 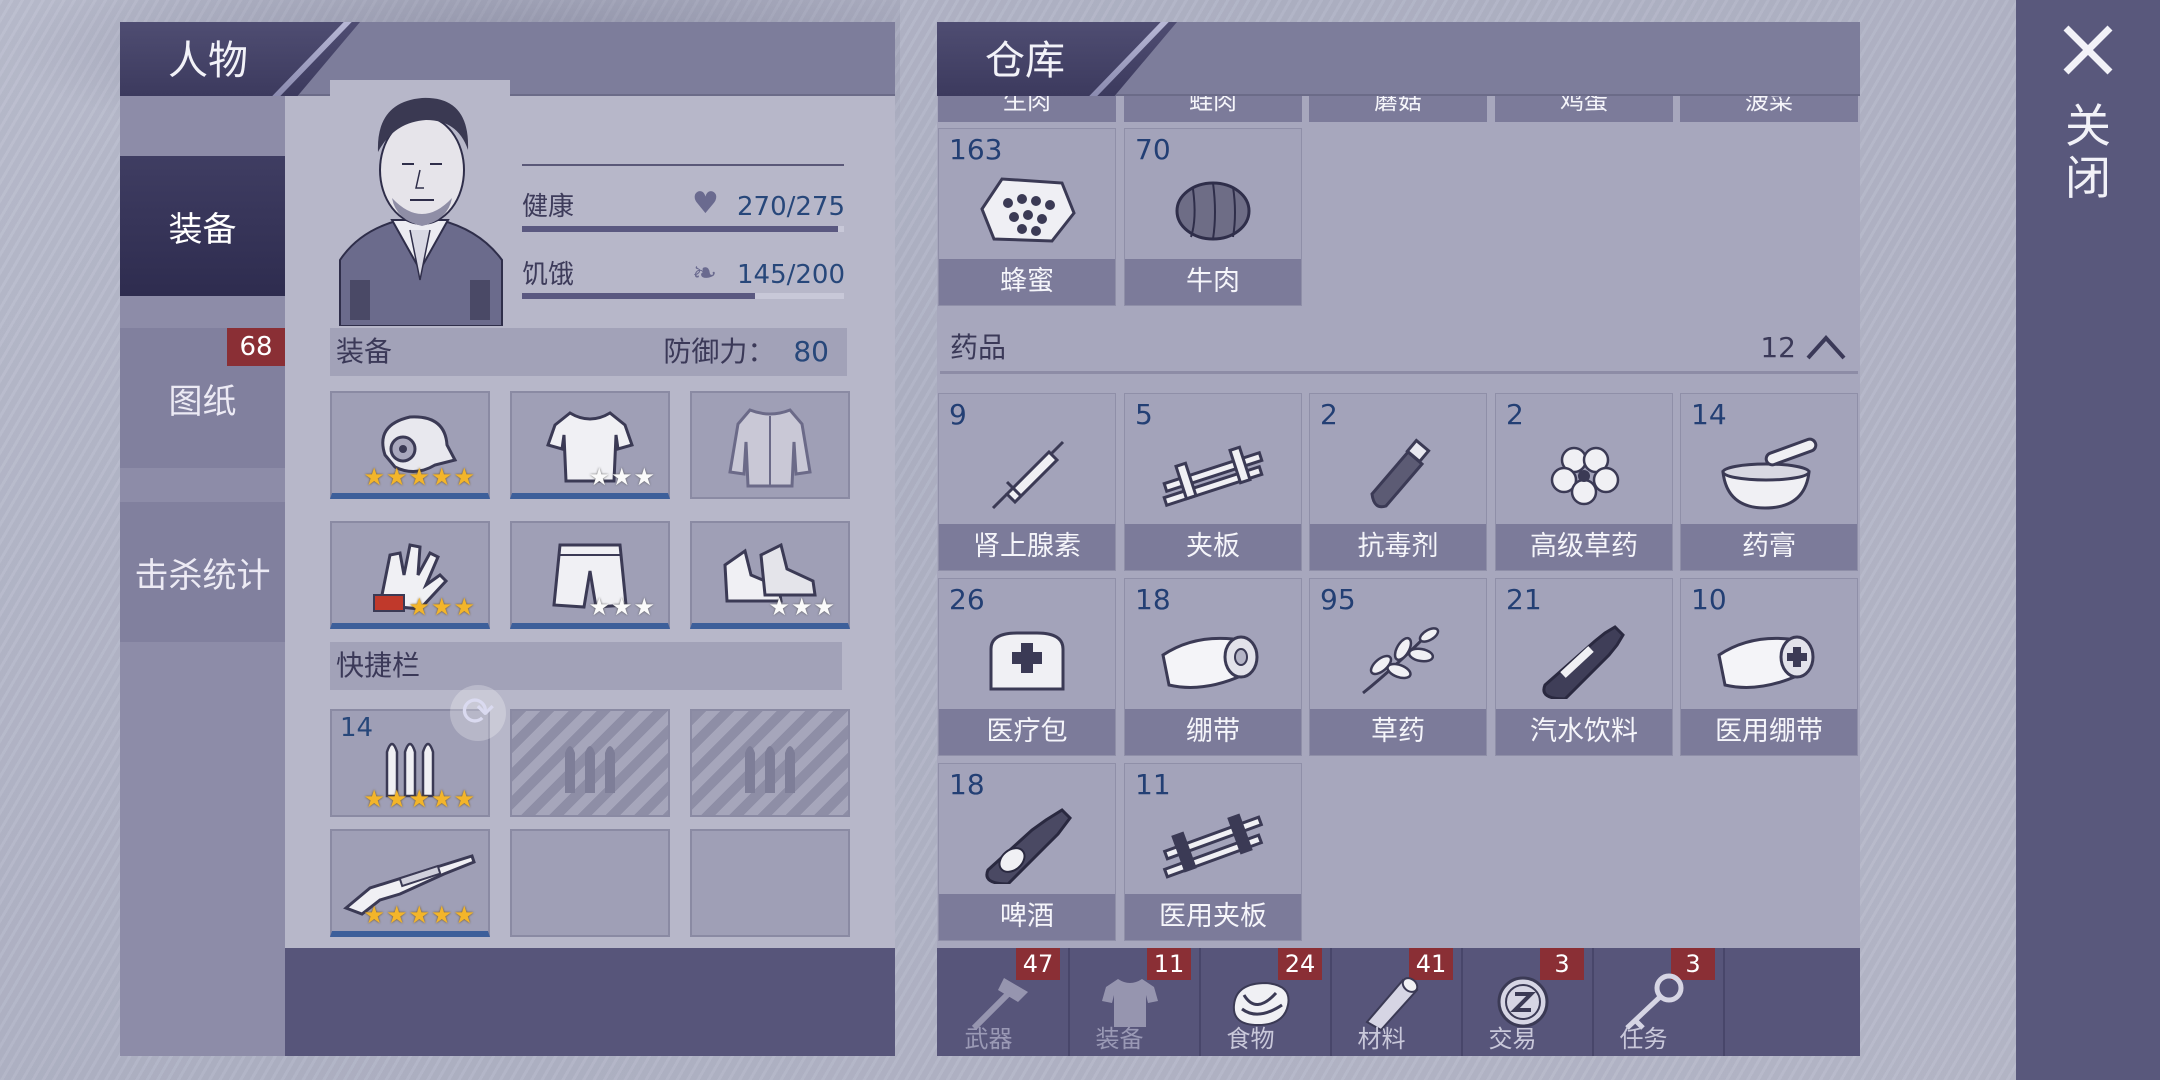 What do you see at coordinates (1512, 1039) in the screenshot?
I see `tab-trade-label: 交易` at bounding box center [1512, 1039].